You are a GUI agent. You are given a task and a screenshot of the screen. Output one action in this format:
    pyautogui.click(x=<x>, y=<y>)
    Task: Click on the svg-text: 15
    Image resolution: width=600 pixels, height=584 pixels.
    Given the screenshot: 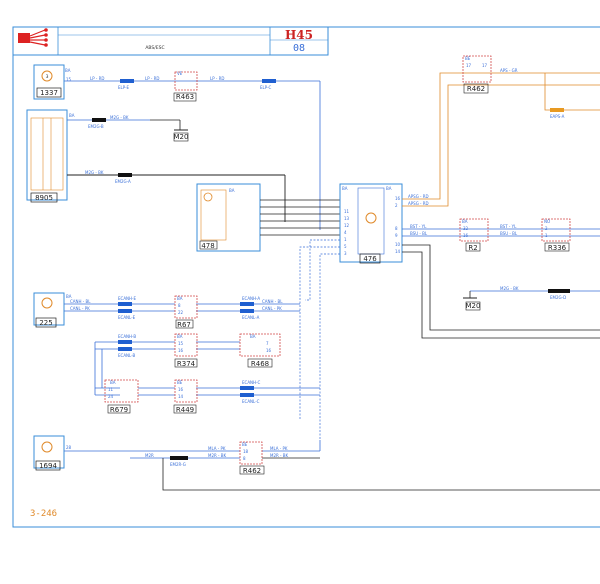 What is the action you would take?
    pyautogui.click(x=181, y=343)
    